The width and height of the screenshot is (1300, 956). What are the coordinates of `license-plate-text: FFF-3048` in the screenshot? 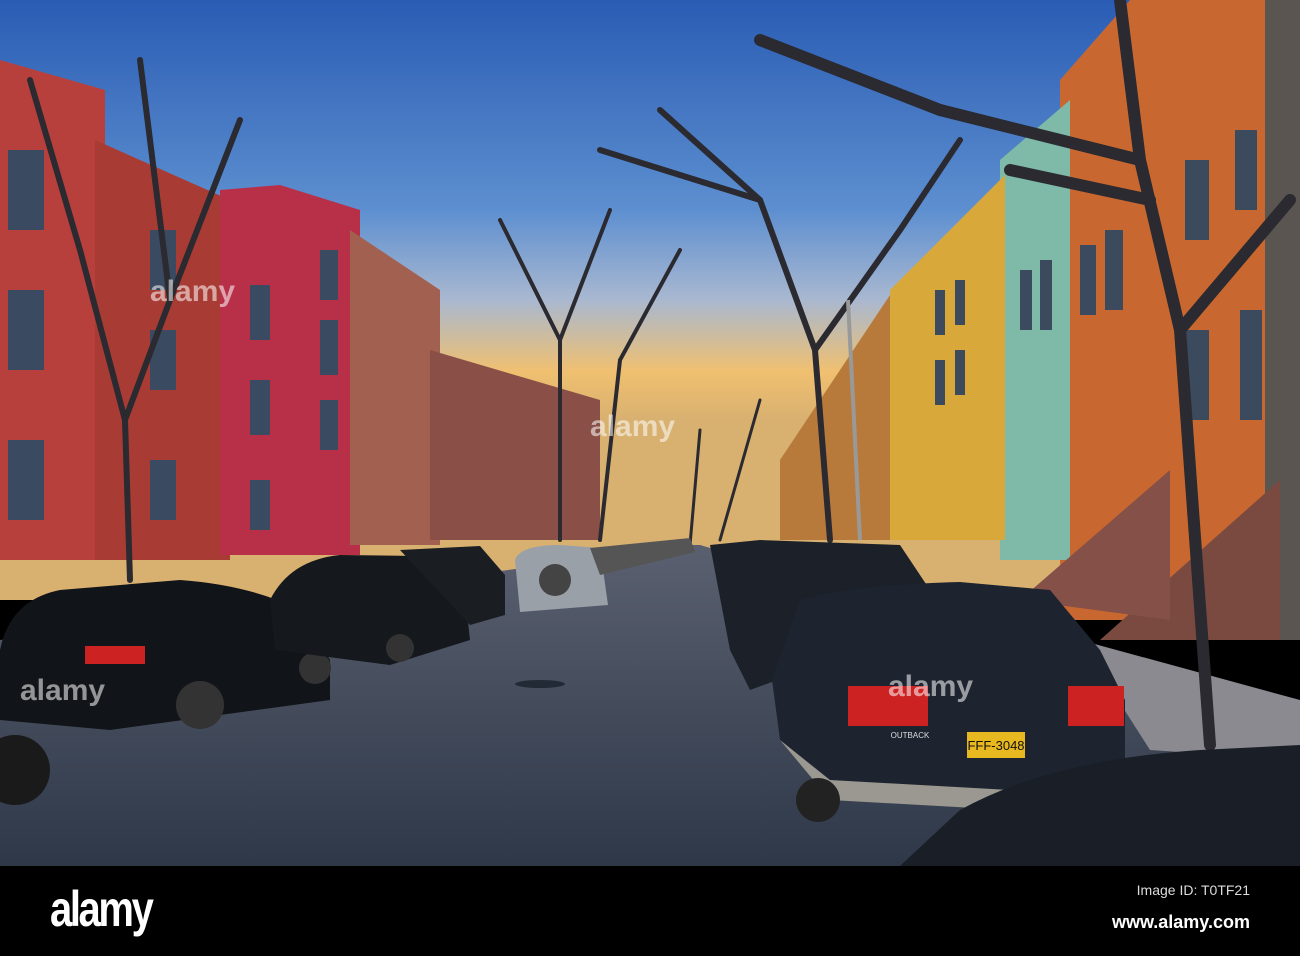 It's located at (995, 745).